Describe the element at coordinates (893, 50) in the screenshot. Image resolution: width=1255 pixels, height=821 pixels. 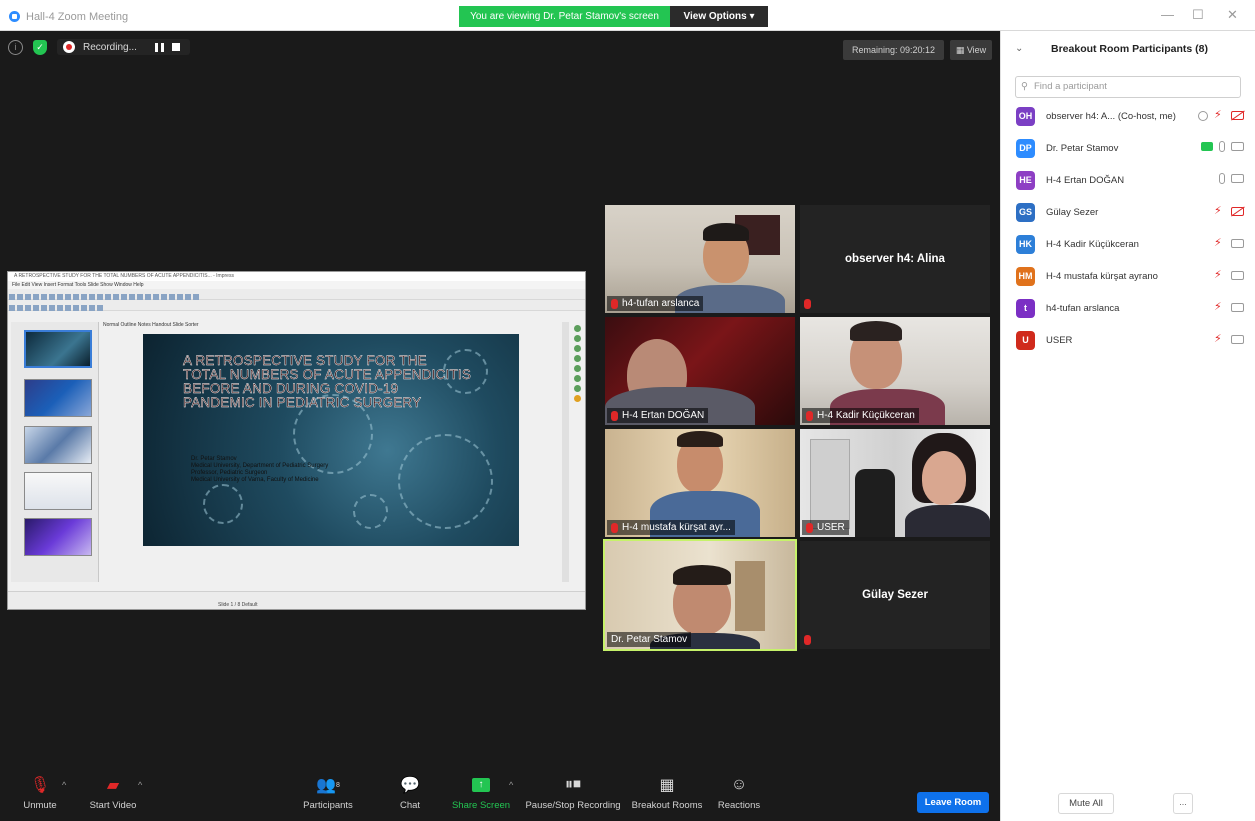
I see `remaining-time: Remaining: 09:20:12` at that location.